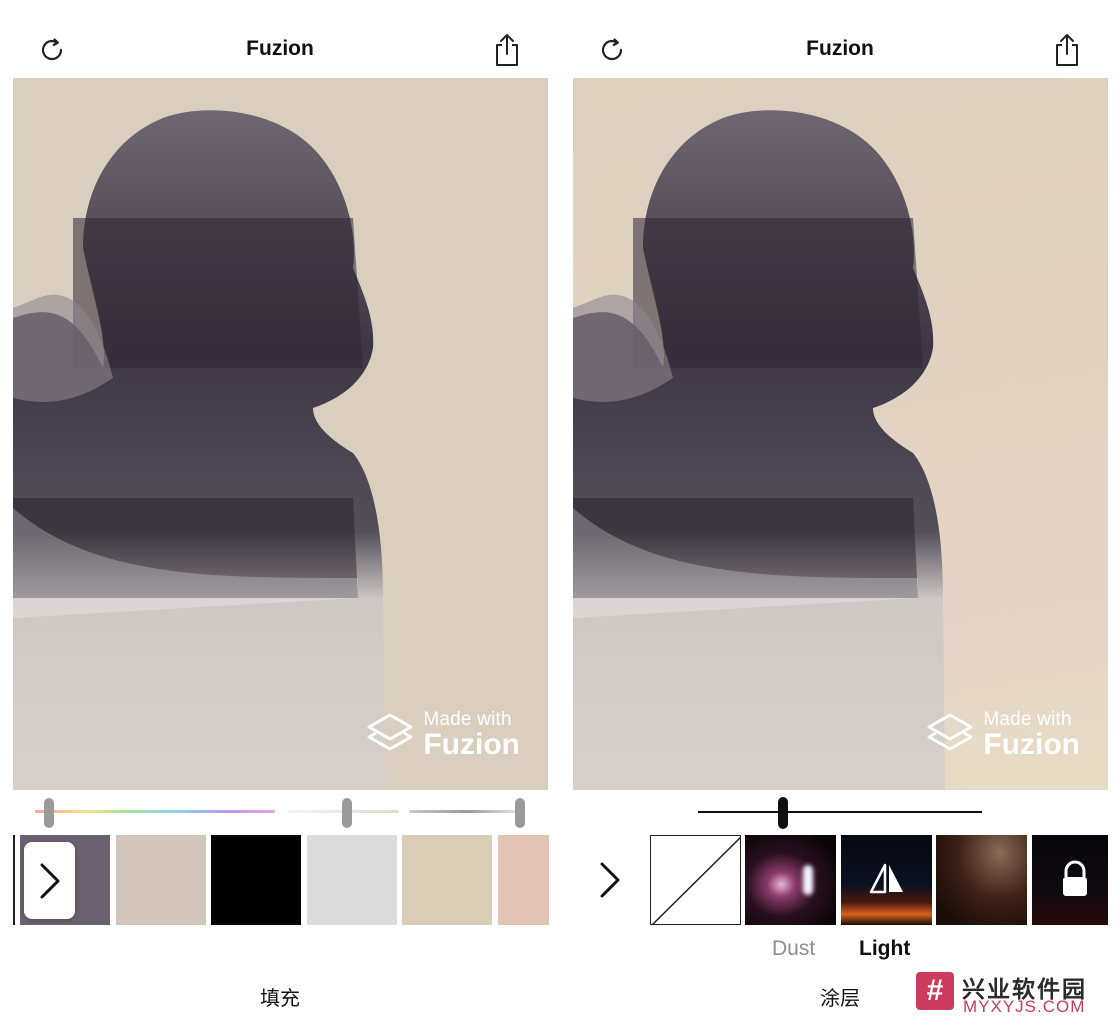  I want to click on flip-icon, so click(886, 878).